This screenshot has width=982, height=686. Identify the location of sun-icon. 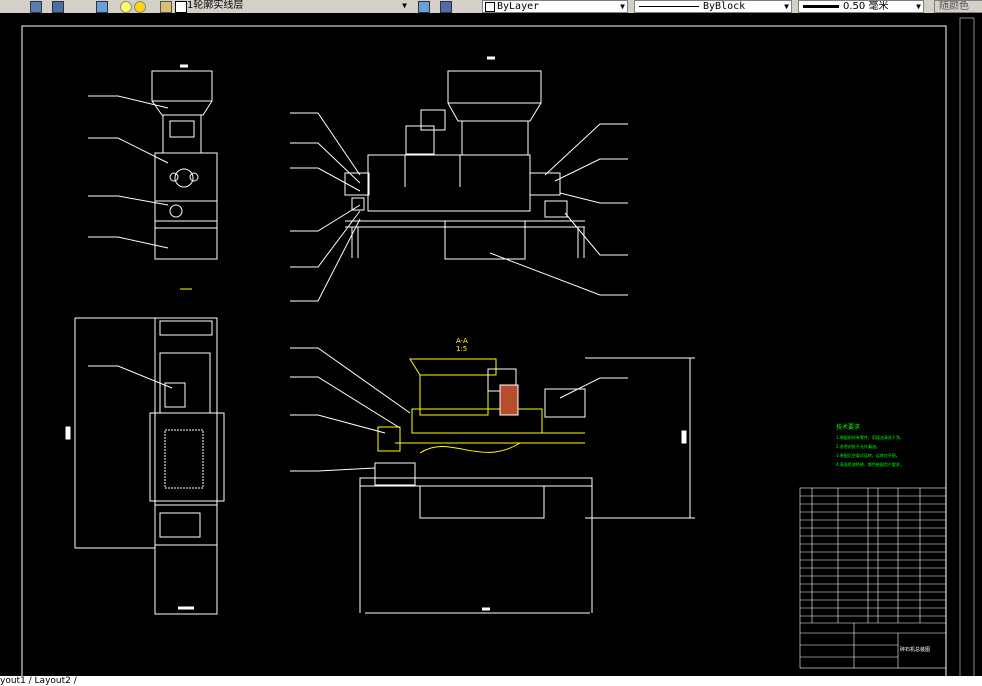
(140, 7).